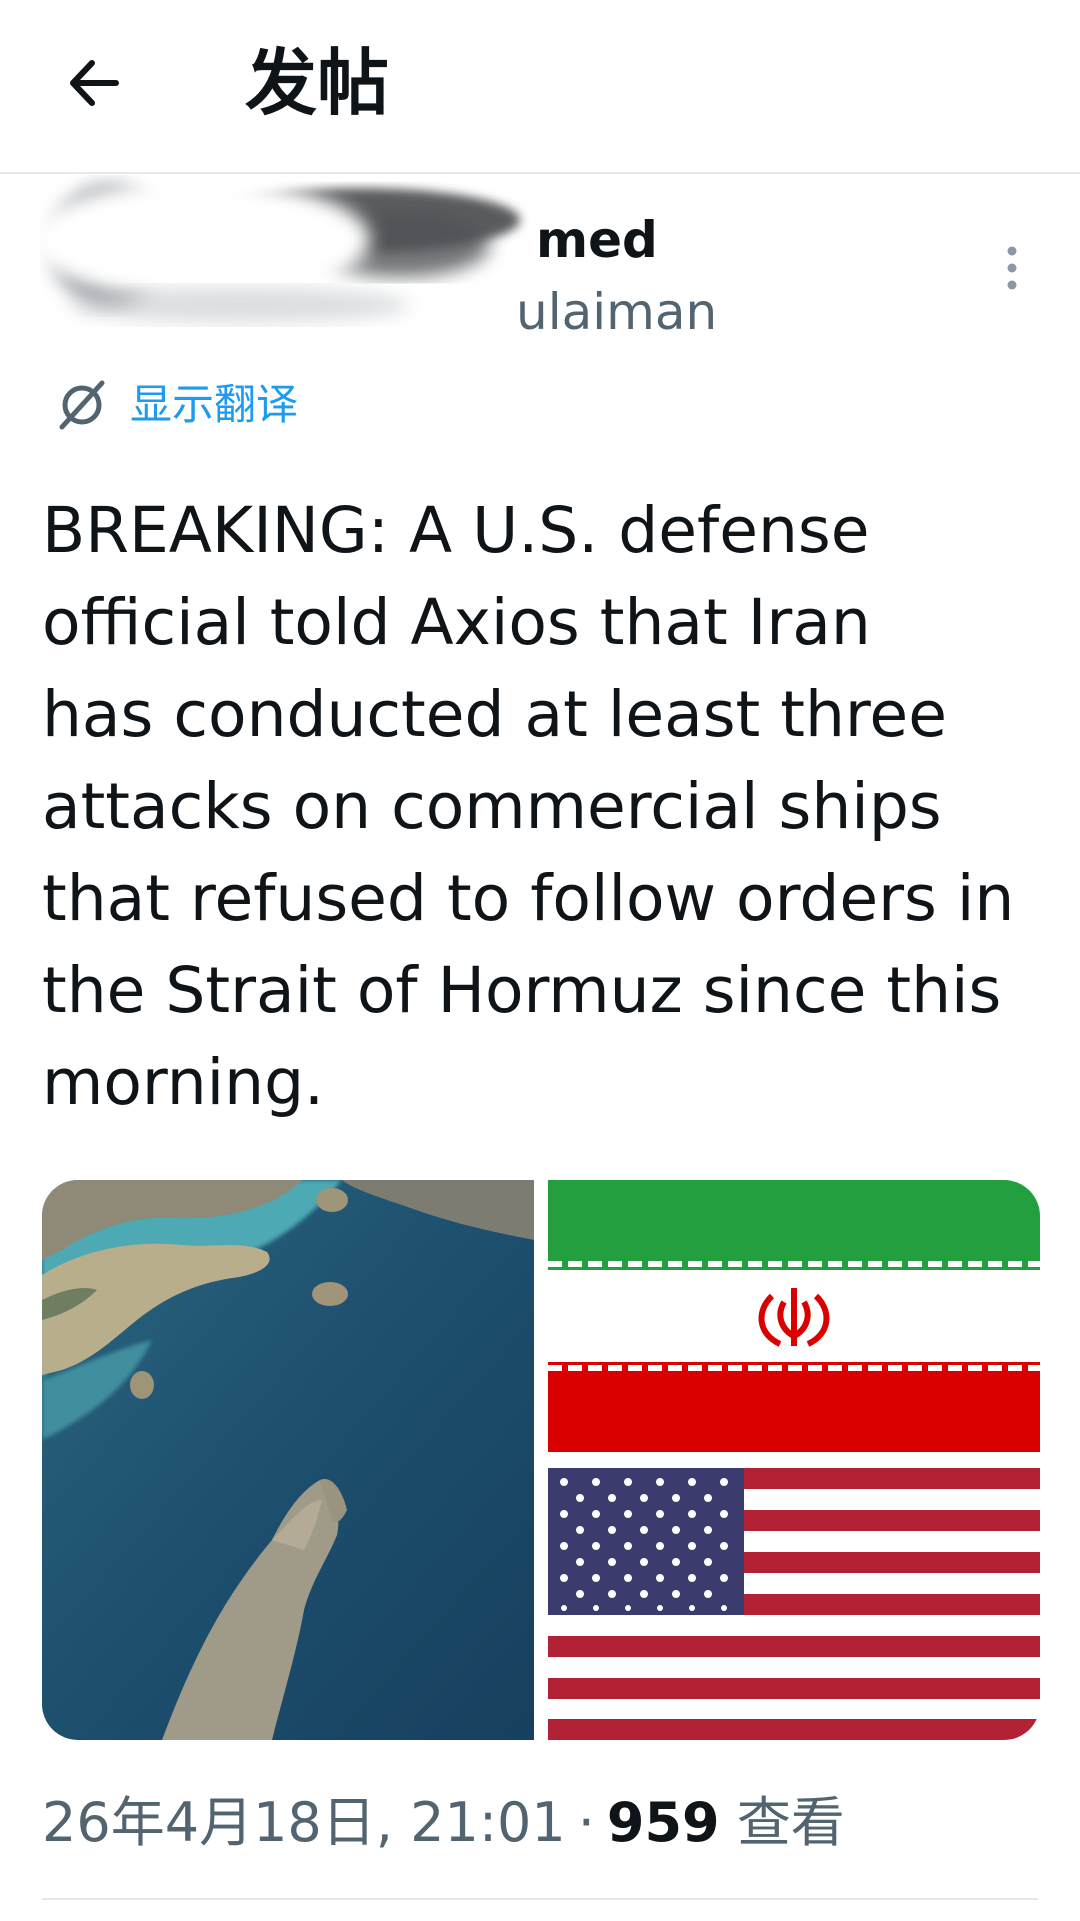 This screenshot has width=1080, height=1921. I want to click on strait-of-hormuz-satellite-image, so click(288, 1460).